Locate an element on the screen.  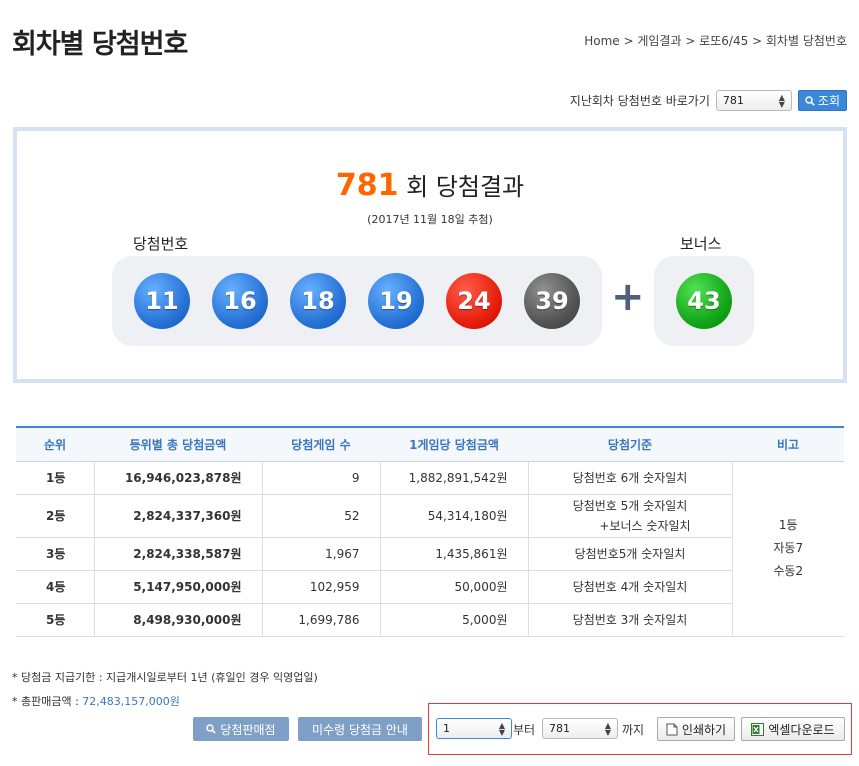
round-title: 781 회 당첨결과 is located at coordinates (430, 185).